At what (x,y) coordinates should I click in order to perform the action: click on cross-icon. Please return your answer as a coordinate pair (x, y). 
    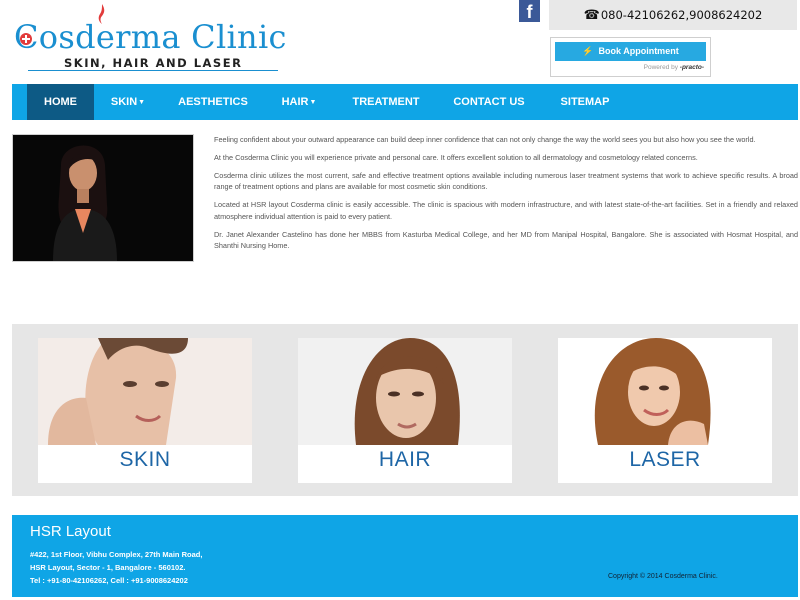
    Looking at the image, I should click on (26, 39).